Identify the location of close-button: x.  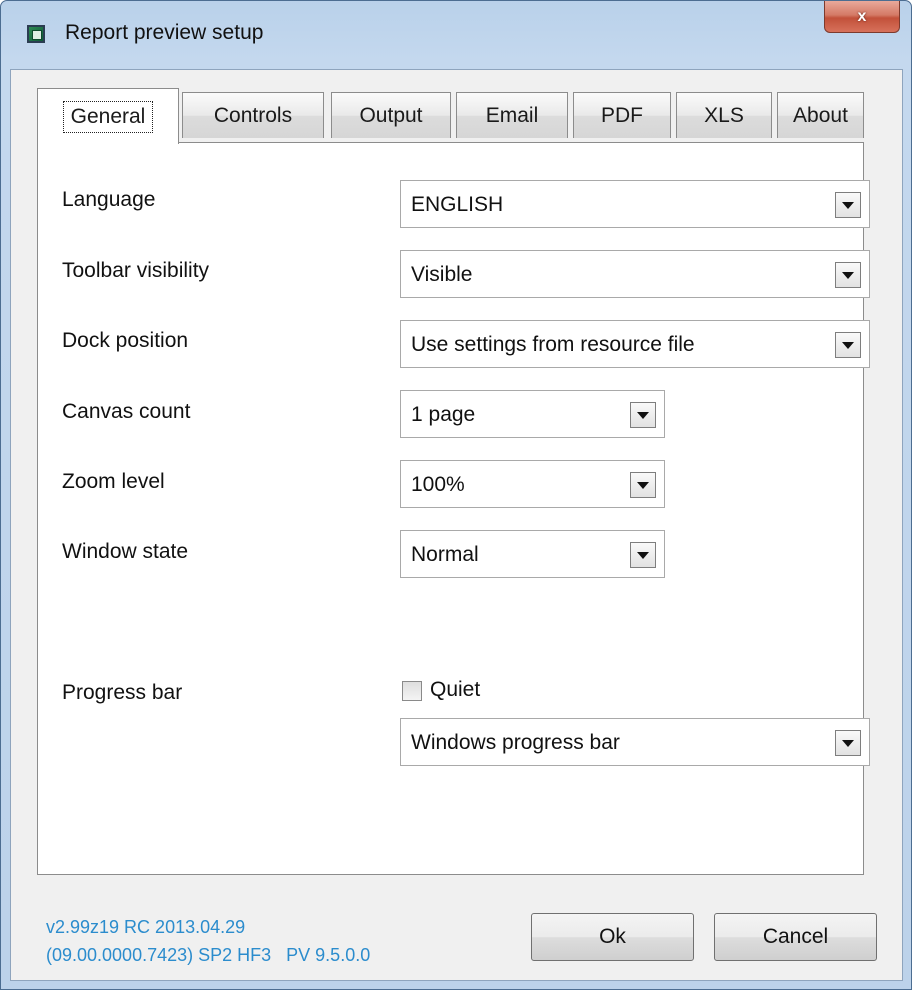
(862, 17).